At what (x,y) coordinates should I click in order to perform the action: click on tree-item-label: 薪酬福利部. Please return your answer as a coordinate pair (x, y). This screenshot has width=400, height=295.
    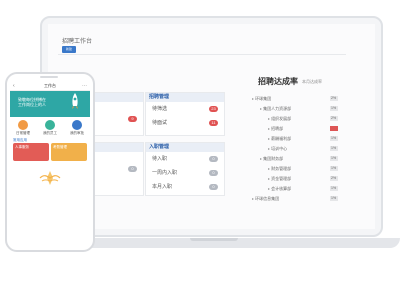
    Looking at the image, I should click on (281, 138).